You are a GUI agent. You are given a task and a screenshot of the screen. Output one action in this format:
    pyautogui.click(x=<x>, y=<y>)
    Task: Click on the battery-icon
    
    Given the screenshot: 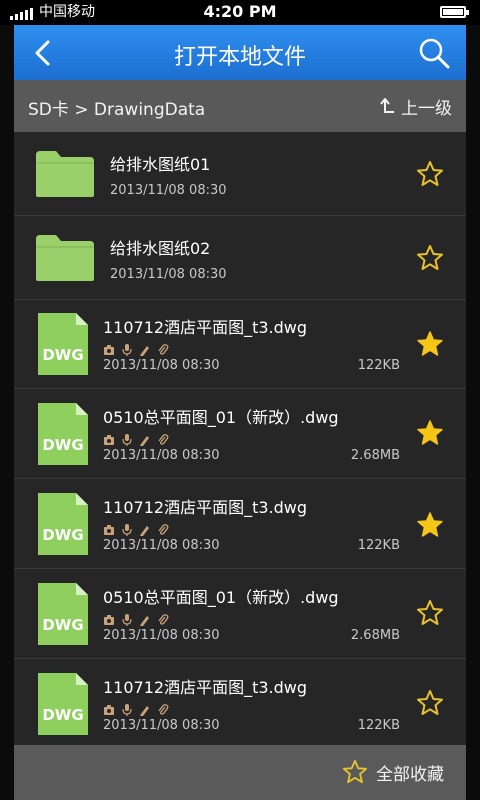 What is the action you would take?
    pyautogui.click(x=454, y=12)
    